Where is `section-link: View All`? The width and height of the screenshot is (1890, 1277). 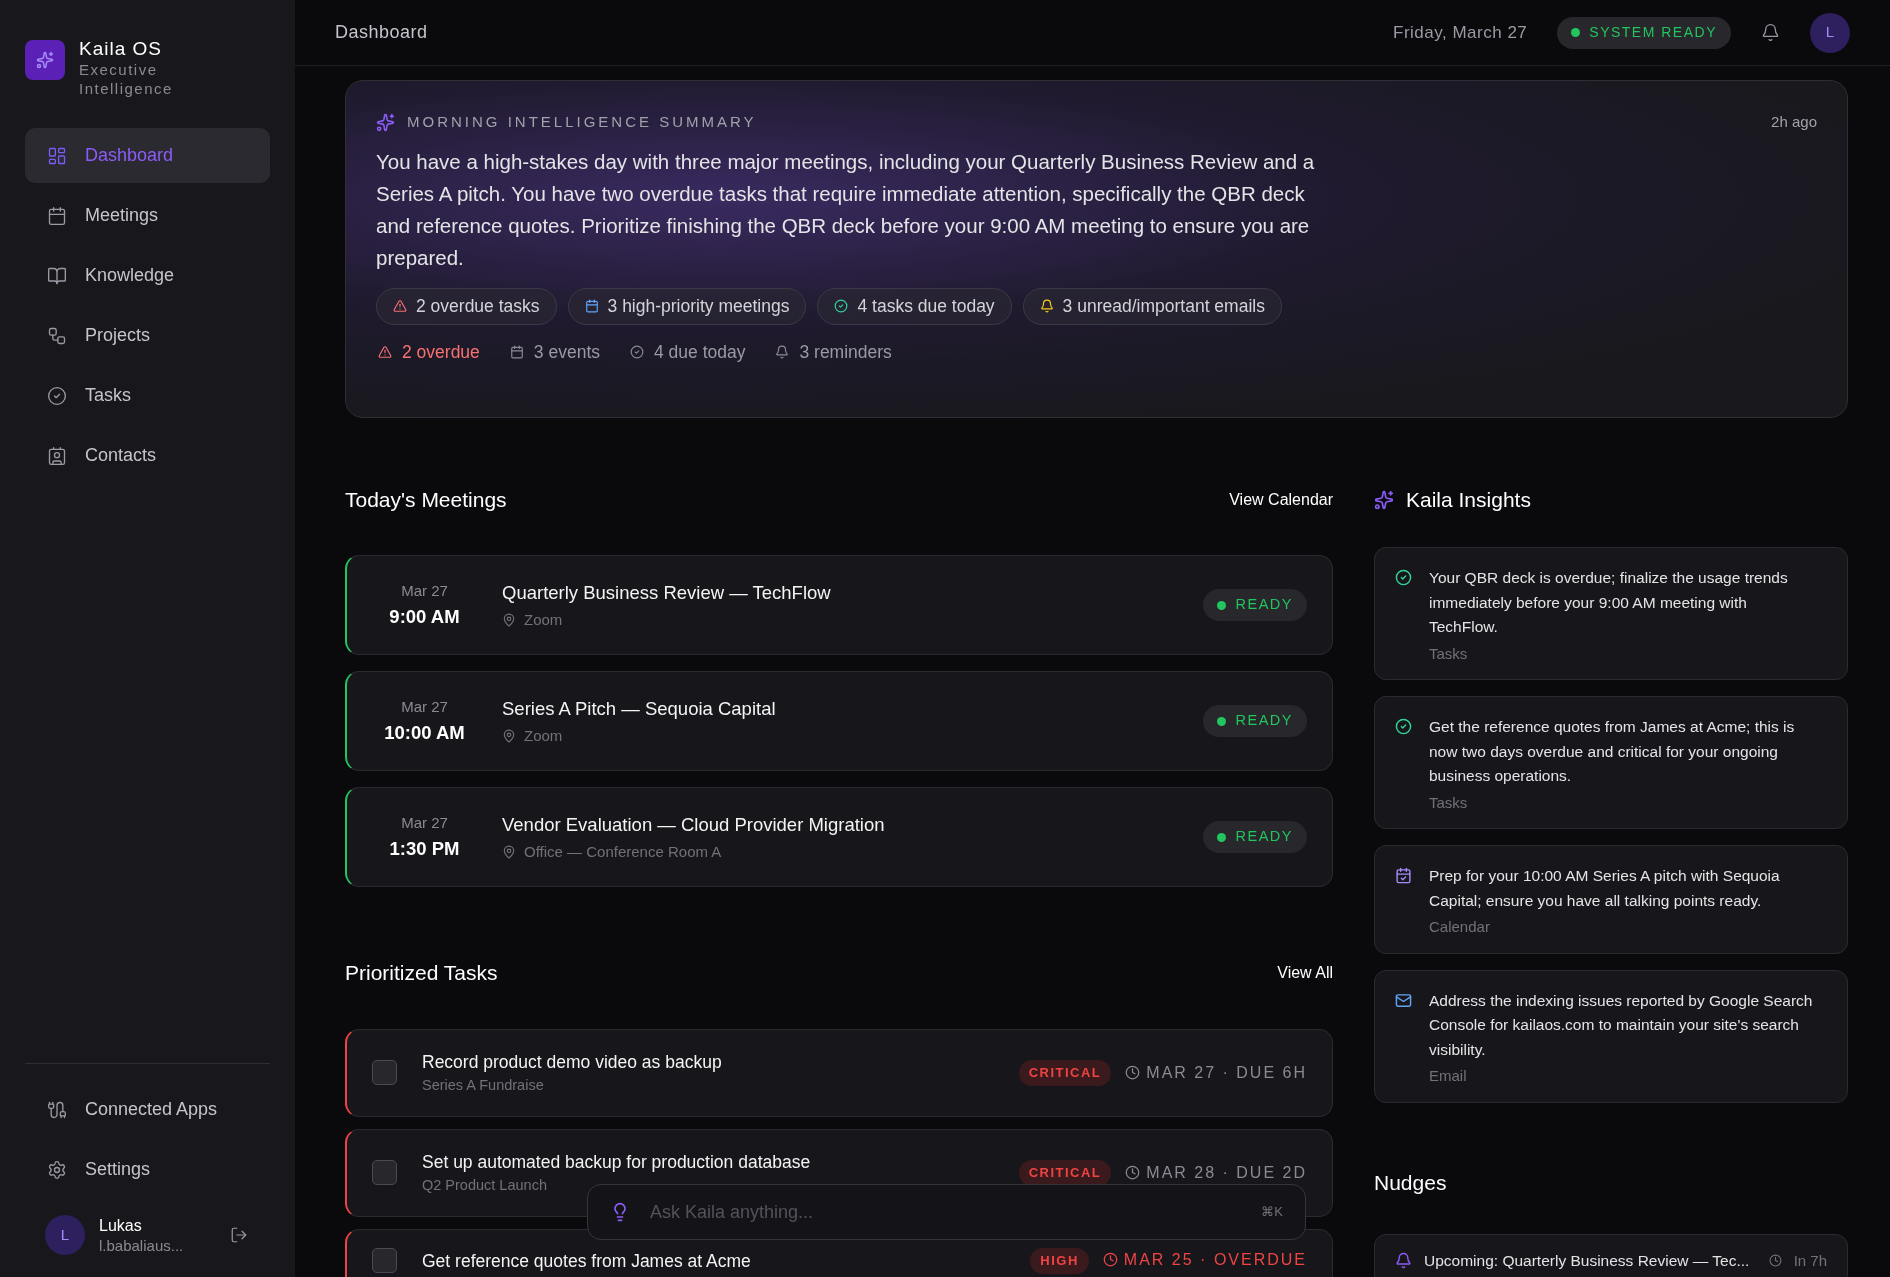 section-link: View All is located at coordinates (1305, 973).